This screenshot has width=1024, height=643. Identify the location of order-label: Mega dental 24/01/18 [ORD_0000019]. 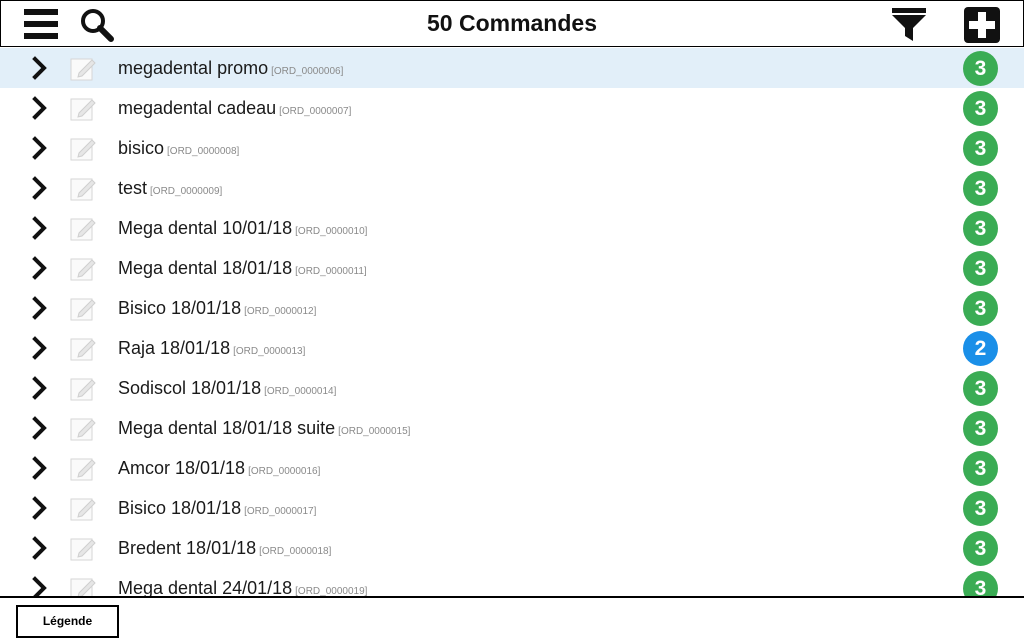
(242, 587).